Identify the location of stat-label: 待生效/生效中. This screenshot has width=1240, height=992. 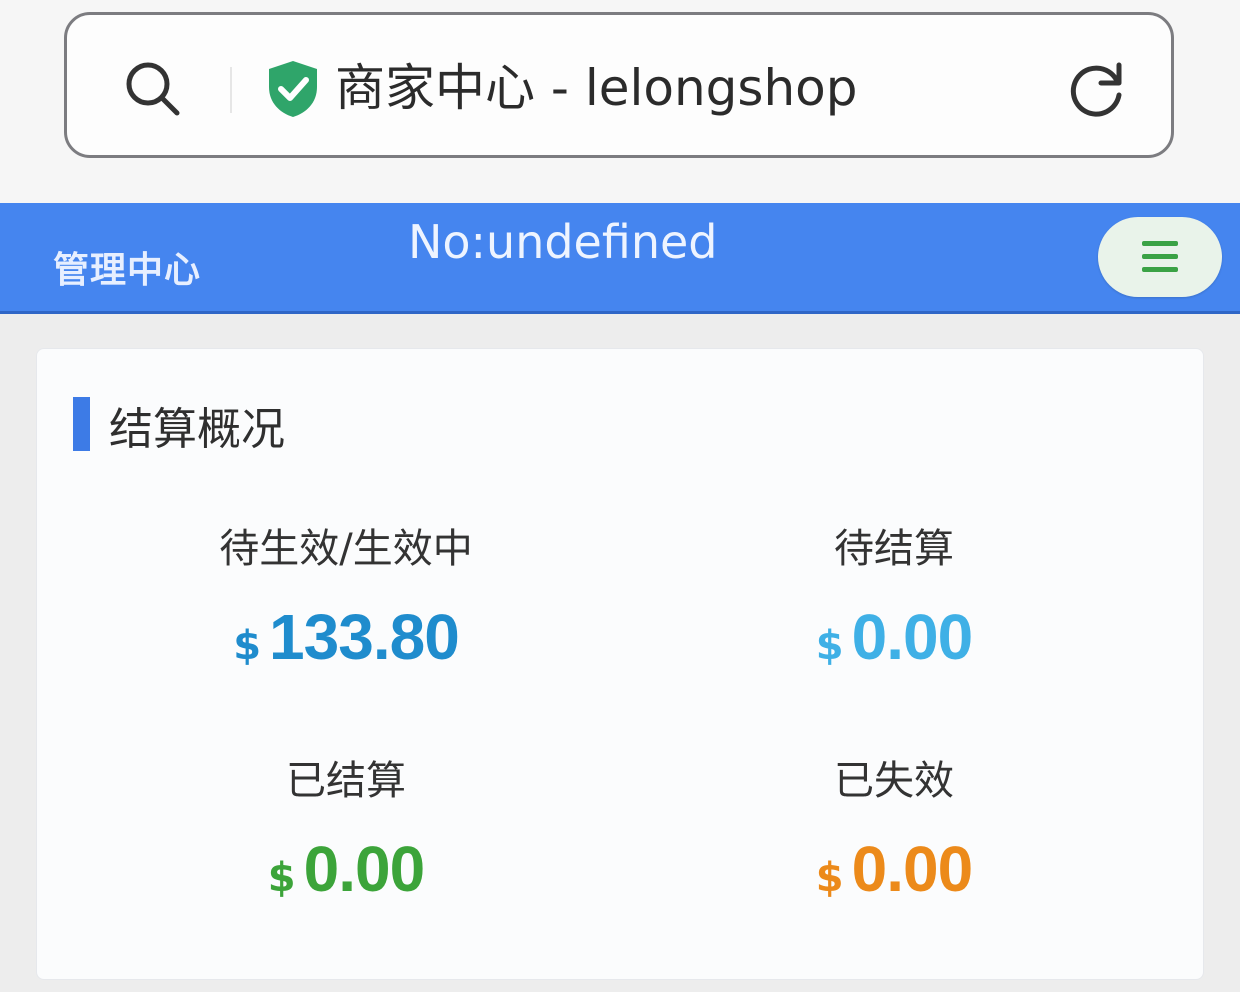
(346, 549).